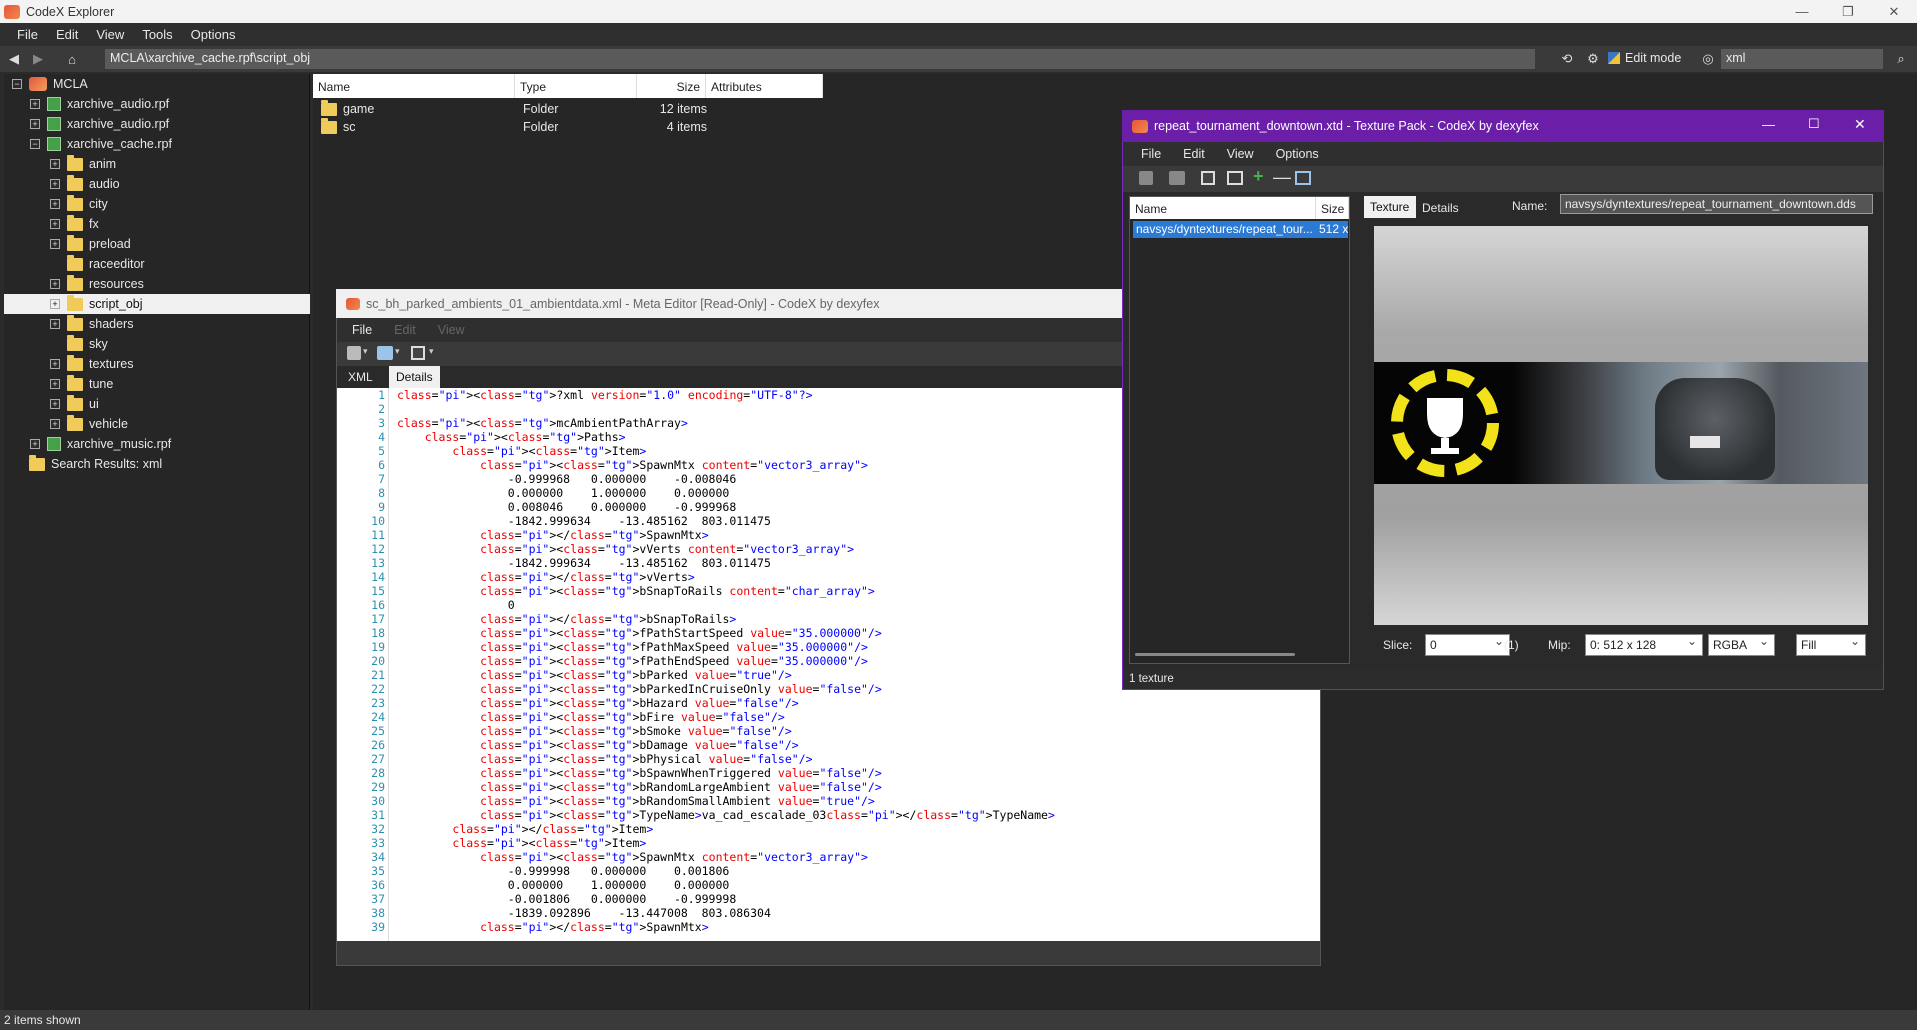 This screenshot has height=1030, width=1917. I want to click on home-icon: ⌂, so click(72, 59).